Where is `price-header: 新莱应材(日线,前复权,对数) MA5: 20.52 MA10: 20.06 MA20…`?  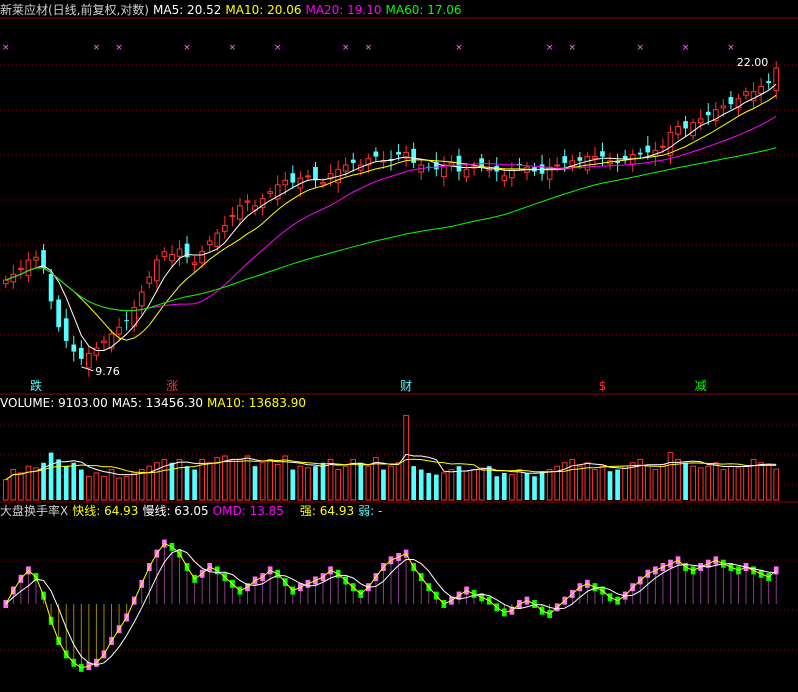 price-header: 新莱应材(日线,前复权,对数) MA5: 20.52 MA10: 20.06 MA20… is located at coordinates (233, 10).